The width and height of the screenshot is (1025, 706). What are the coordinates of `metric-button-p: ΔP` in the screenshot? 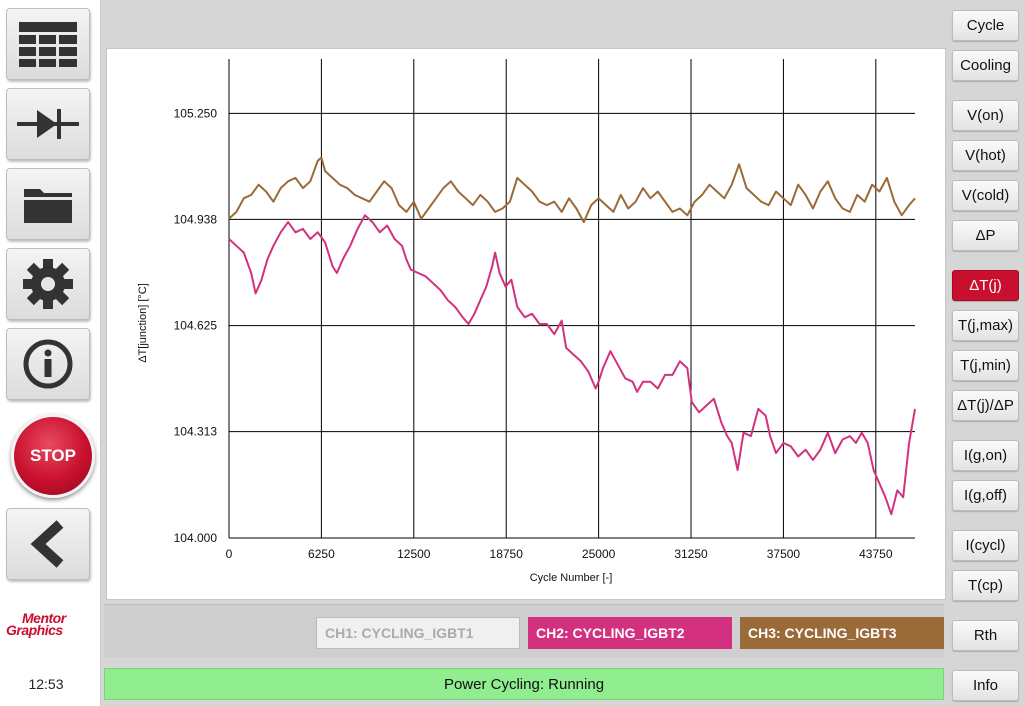 It's located at (985, 235).